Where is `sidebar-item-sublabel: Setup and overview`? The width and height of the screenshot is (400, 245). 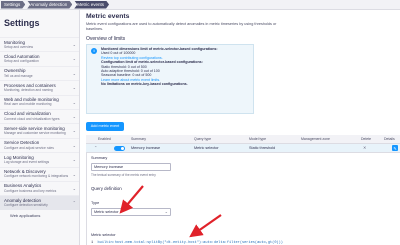
sidebar-item-sublabel: Setup and overview is located at coordinates (18, 46).